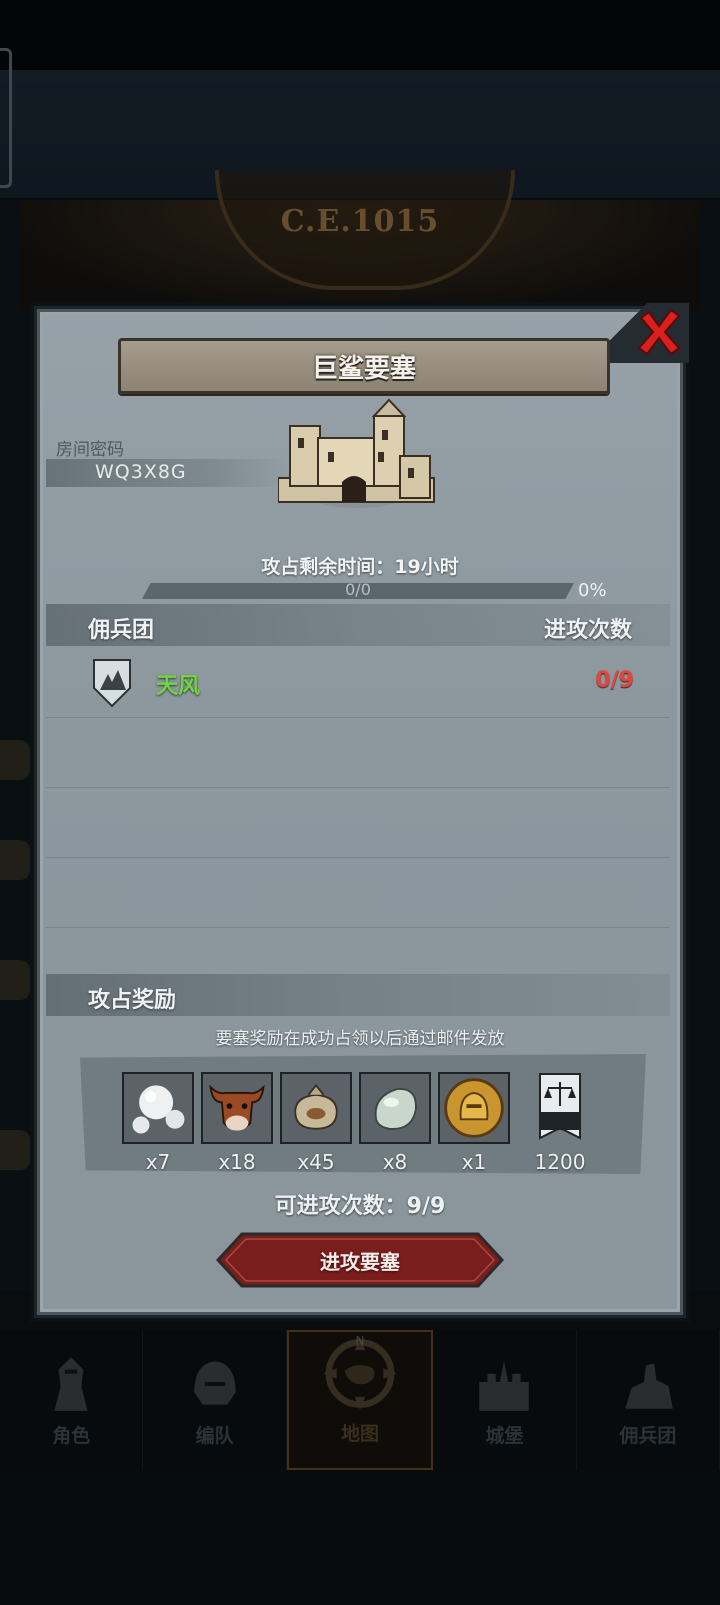 This screenshot has height=1605, width=720. I want to click on dialog-title: 巨鲨要塞, so click(363, 368).